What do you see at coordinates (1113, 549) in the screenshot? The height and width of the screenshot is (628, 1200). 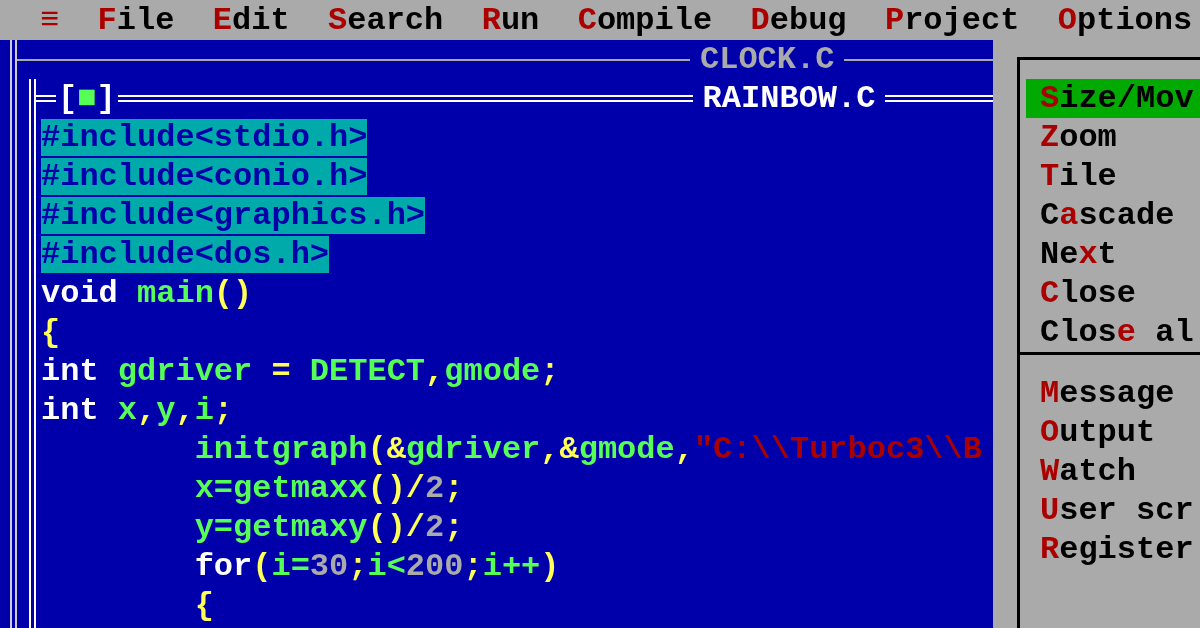 I see `menu-option: Register` at bounding box center [1113, 549].